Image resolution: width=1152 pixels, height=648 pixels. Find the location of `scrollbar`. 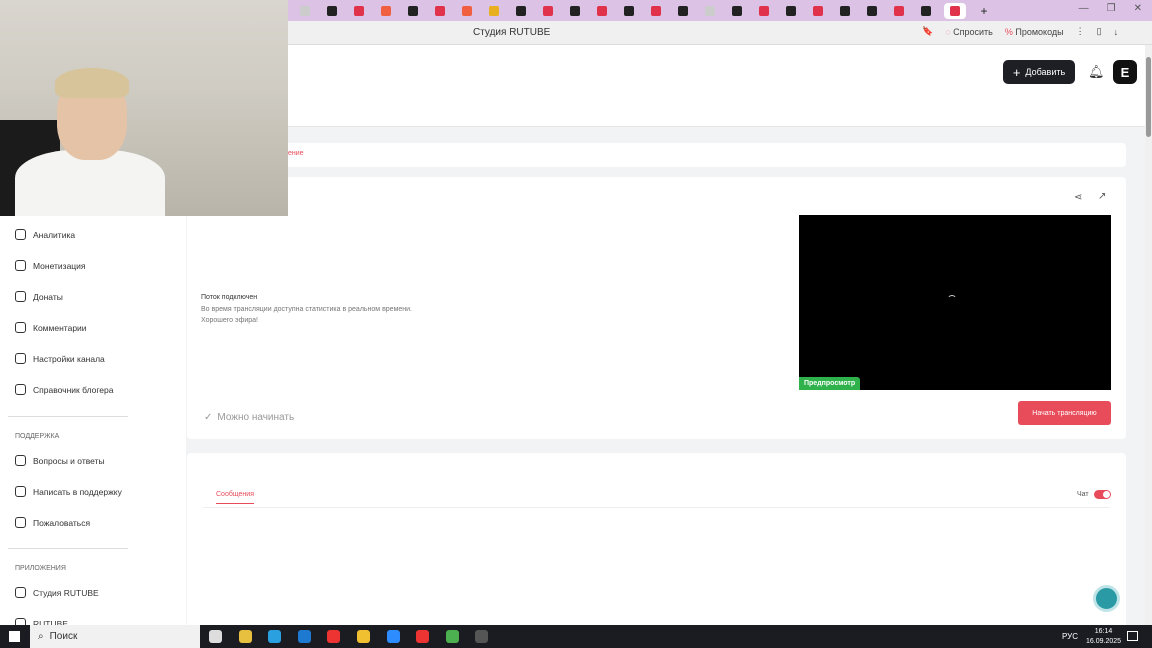

scrollbar is located at coordinates (1148, 335).